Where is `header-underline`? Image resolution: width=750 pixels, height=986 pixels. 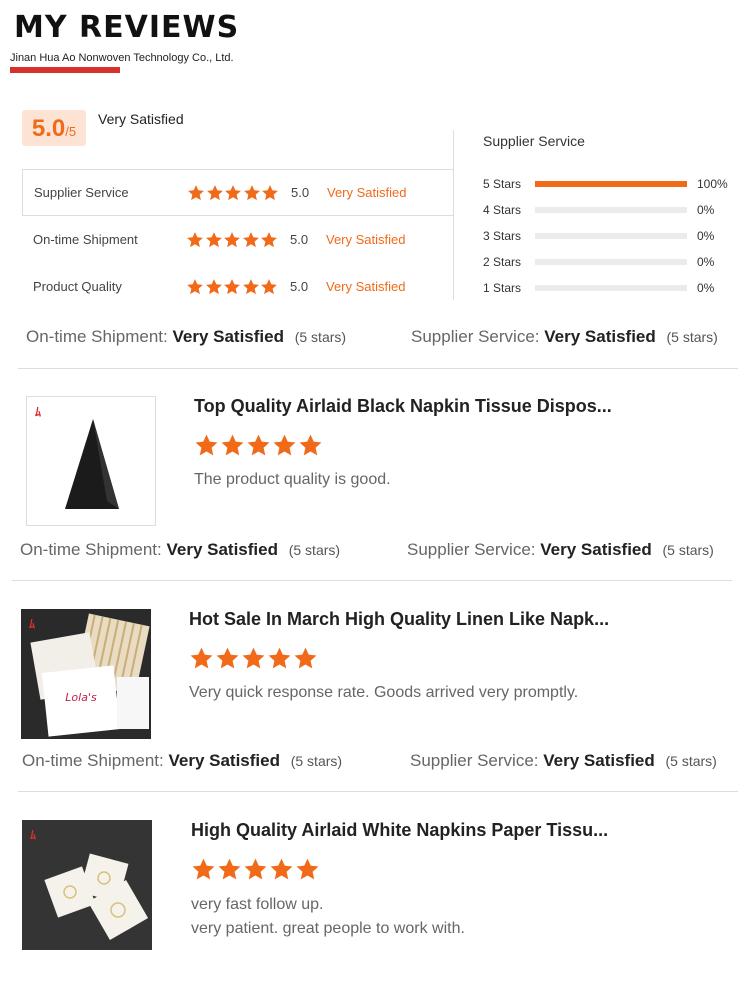 header-underline is located at coordinates (65, 70).